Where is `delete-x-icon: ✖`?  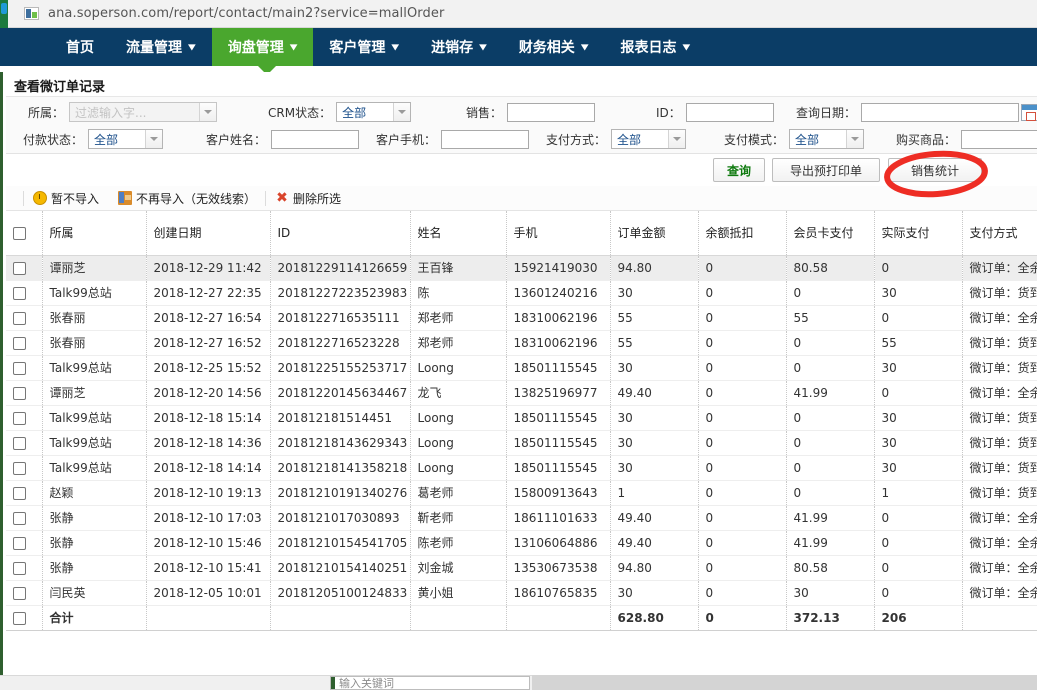 delete-x-icon: ✖ is located at coordinates (282, 198).